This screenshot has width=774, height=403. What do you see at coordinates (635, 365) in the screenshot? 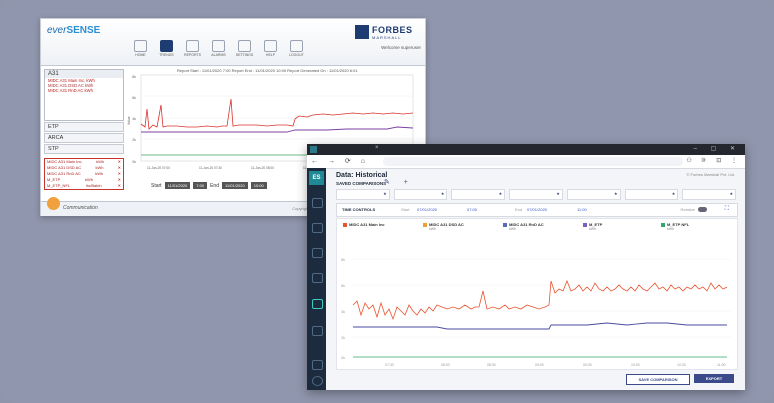
I see `x-tick: 10:00` at bounding box center [635, 365].